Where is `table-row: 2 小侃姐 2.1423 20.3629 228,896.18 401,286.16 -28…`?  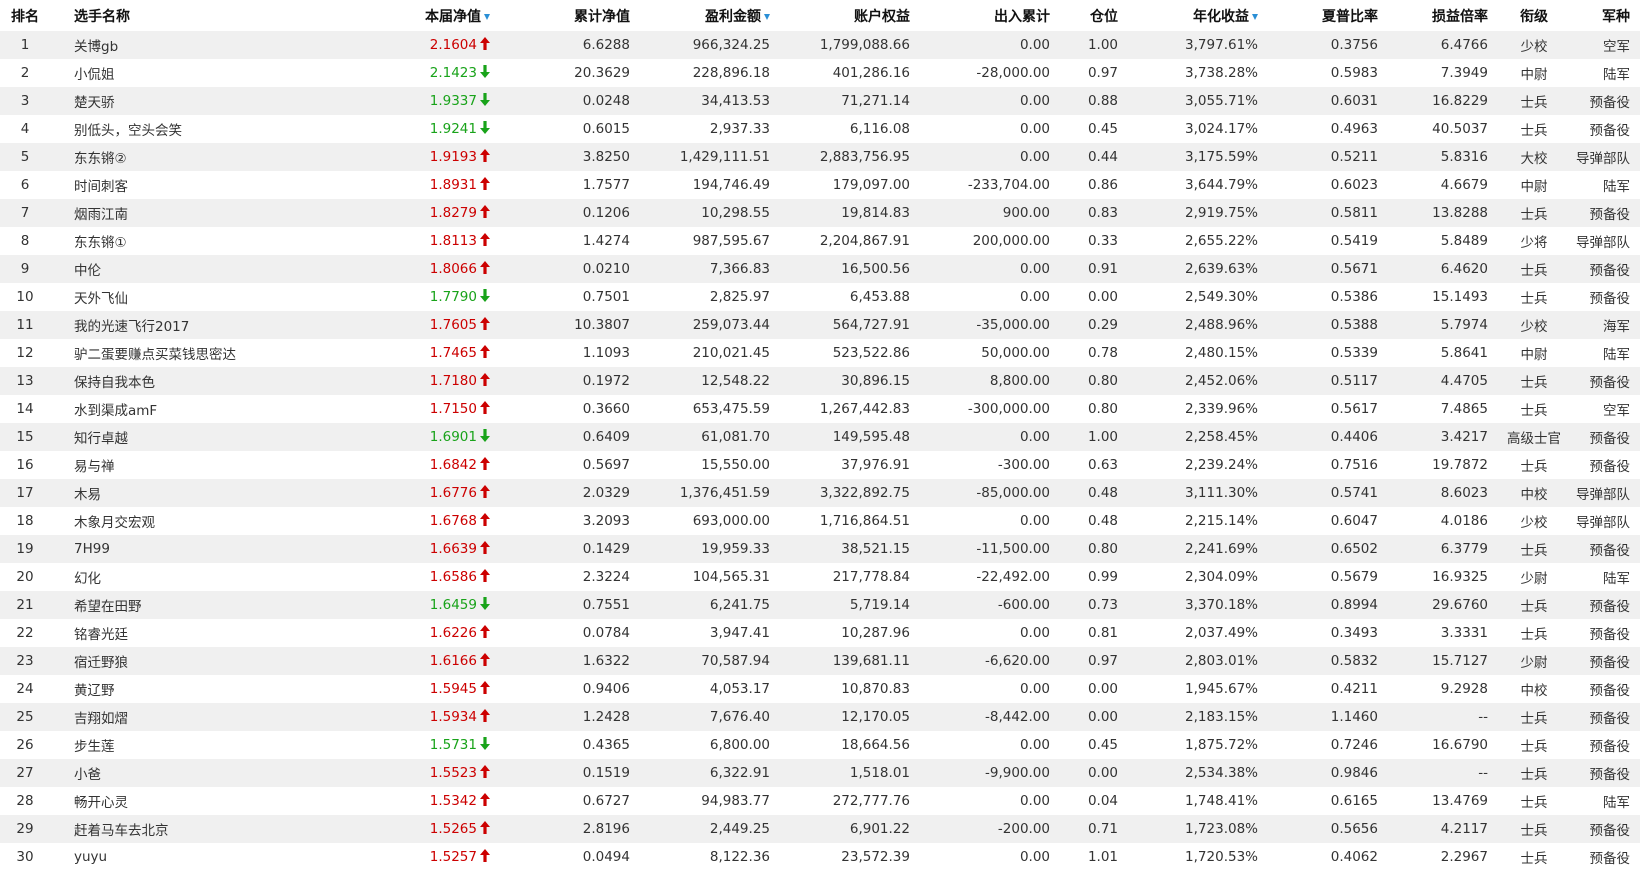 table-row: 2 小侃姐 2.1423 20.3629 228,896.18 401,286.16 -28… is located at coordinates (820, 73).